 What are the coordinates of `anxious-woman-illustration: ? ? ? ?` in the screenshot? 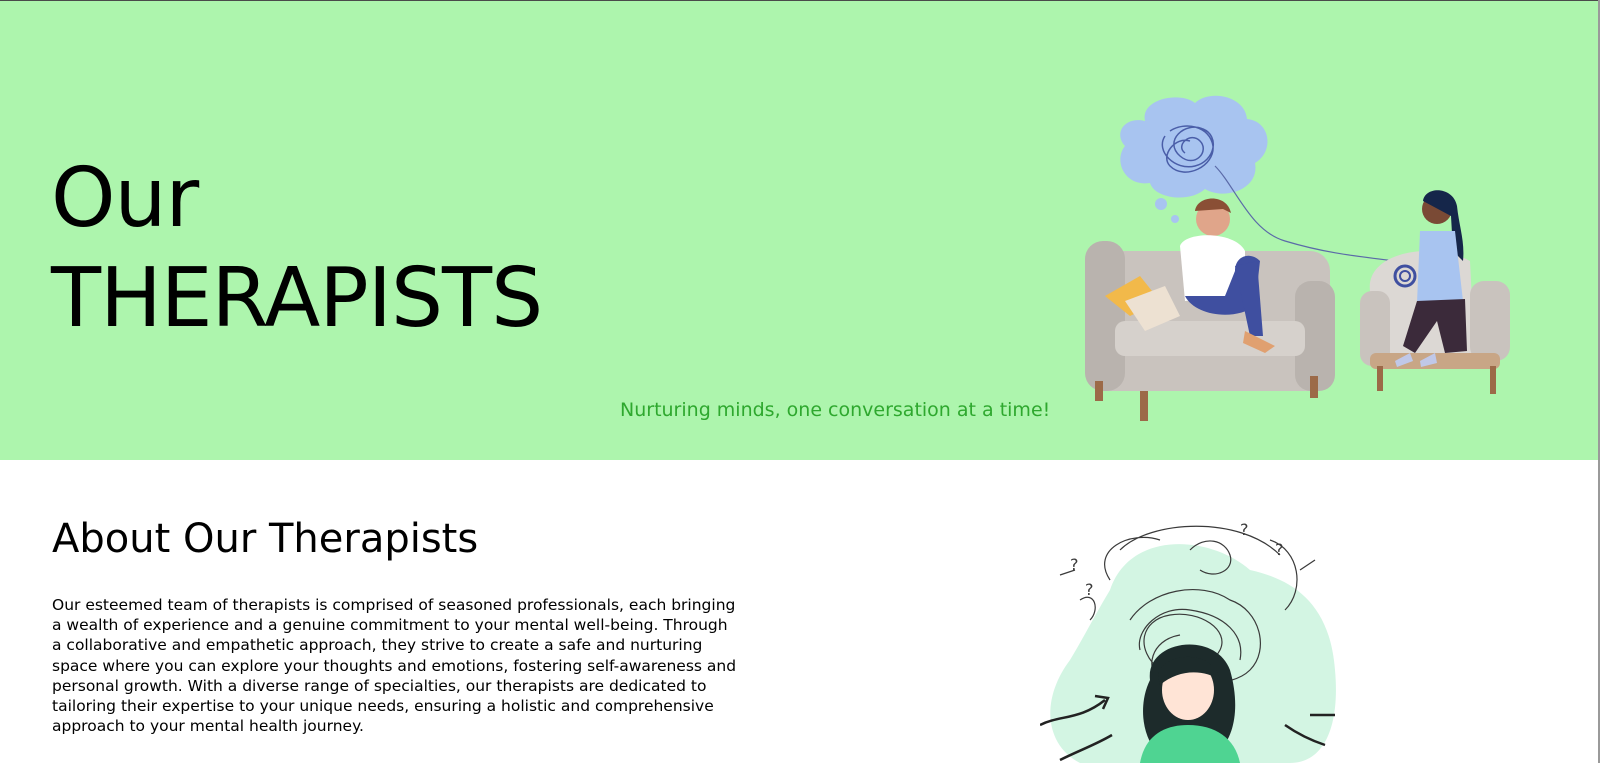 It's located at (1188, 641).